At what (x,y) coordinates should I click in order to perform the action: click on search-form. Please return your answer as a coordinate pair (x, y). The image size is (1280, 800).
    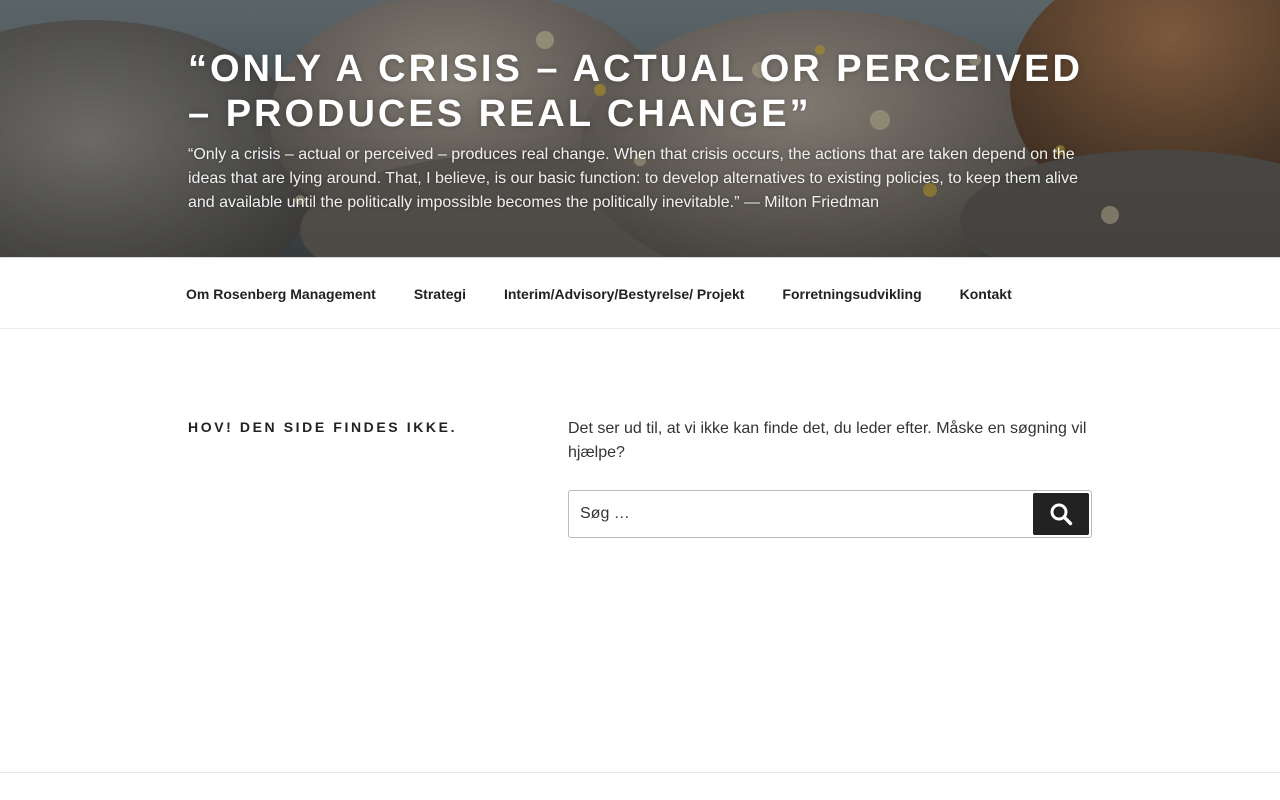
    Looking at the image, I should click on (830, 514).